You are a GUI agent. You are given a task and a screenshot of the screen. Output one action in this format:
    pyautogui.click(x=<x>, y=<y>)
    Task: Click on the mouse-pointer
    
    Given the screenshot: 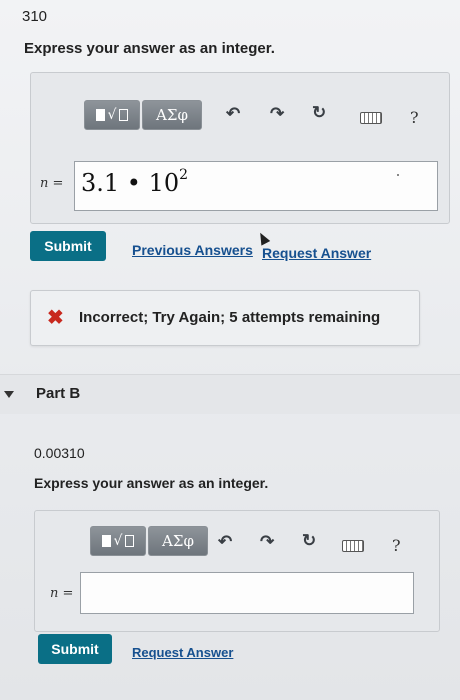 What is the action you would take?
    pyautogui.click(x=263, y=238)
    